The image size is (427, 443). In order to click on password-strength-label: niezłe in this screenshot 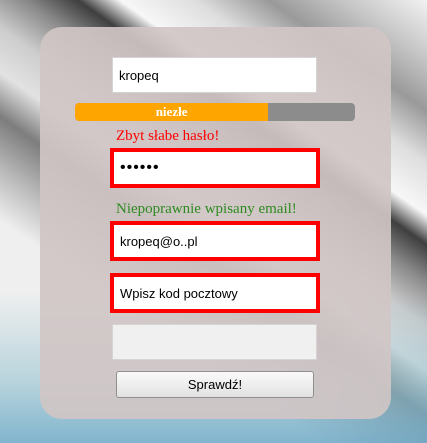, I will do `click(171, 111)`.